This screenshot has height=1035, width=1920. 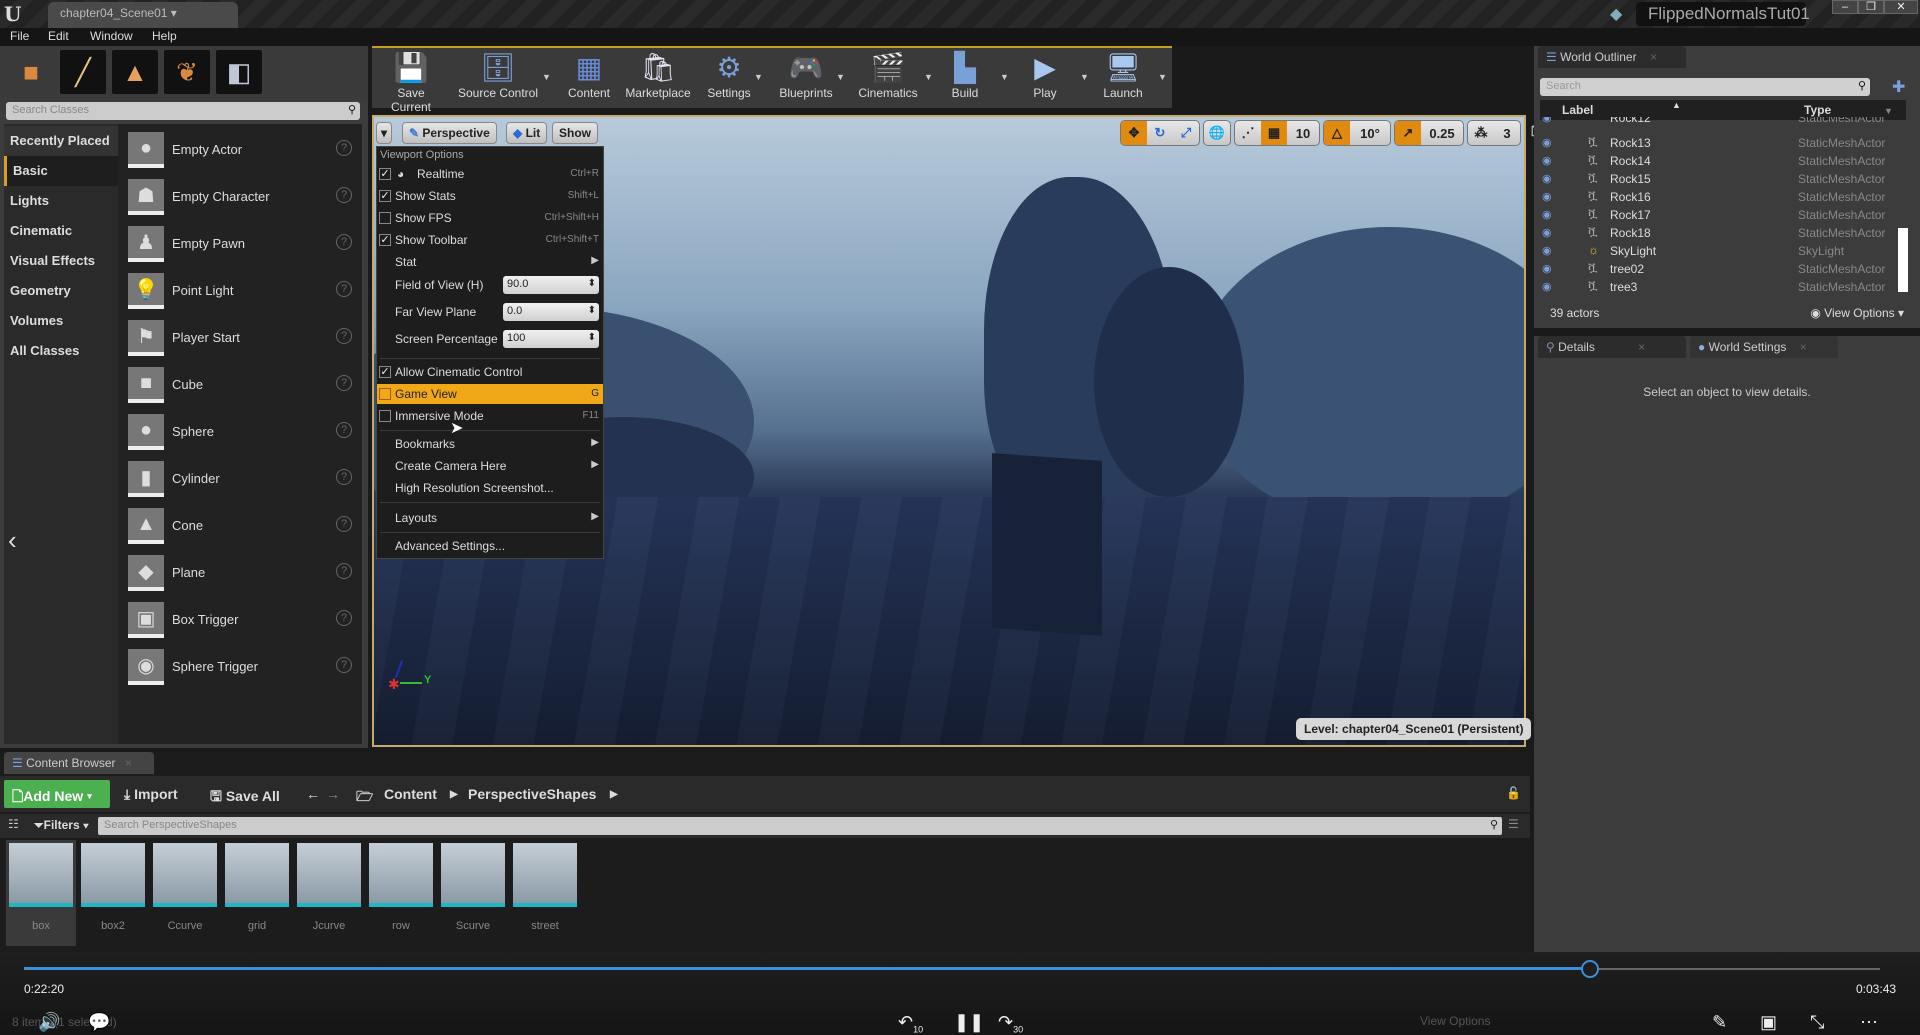 I want to click on breadcrumb-perspectiveshapes: PerspectiveShapes, so click(x=532, y=794).